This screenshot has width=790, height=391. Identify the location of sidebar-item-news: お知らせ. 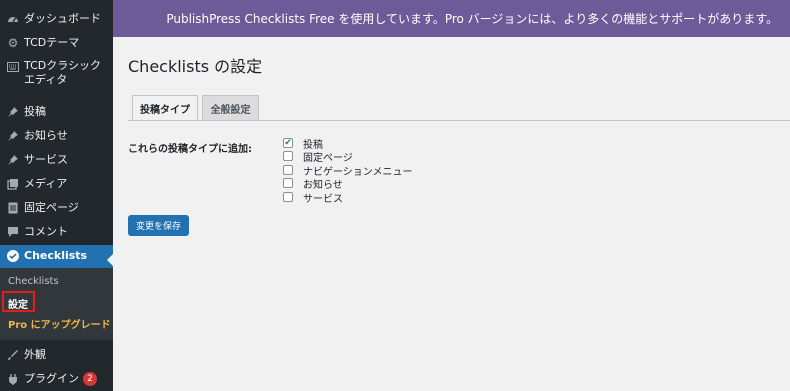
(56, 136).